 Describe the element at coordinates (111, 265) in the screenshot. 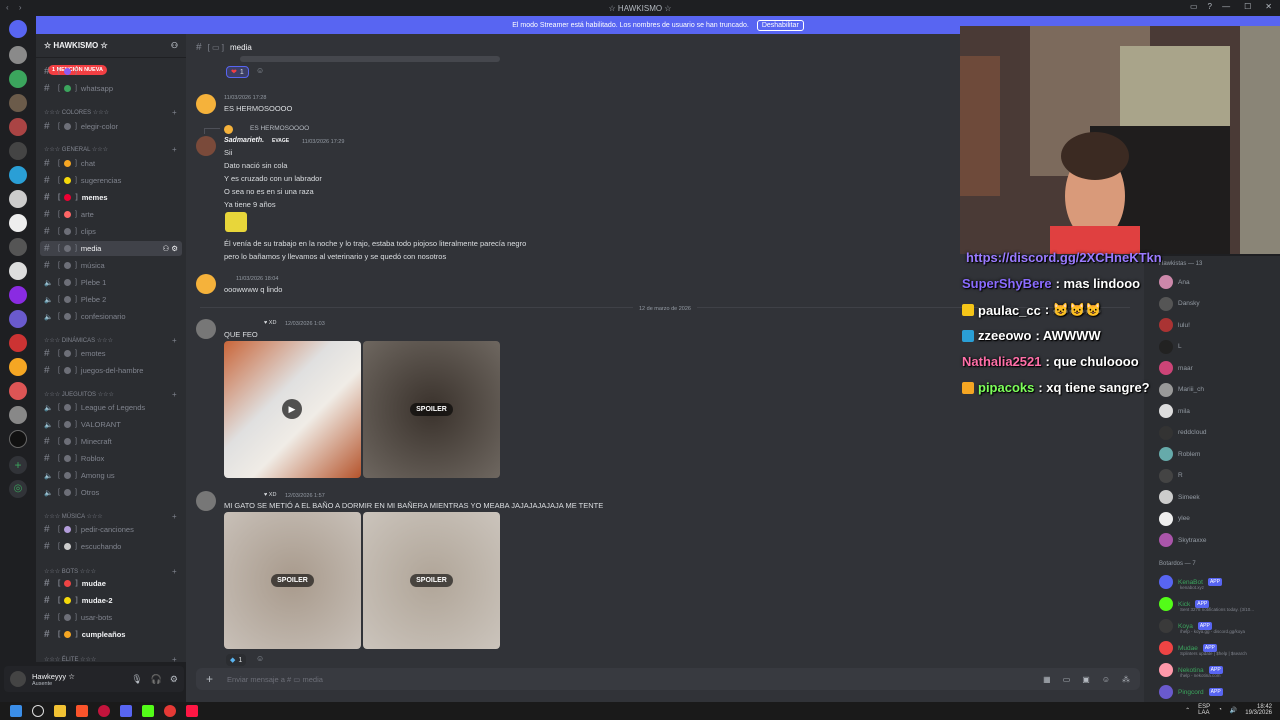

I see `channel-m-sica: # [] música` at that location.